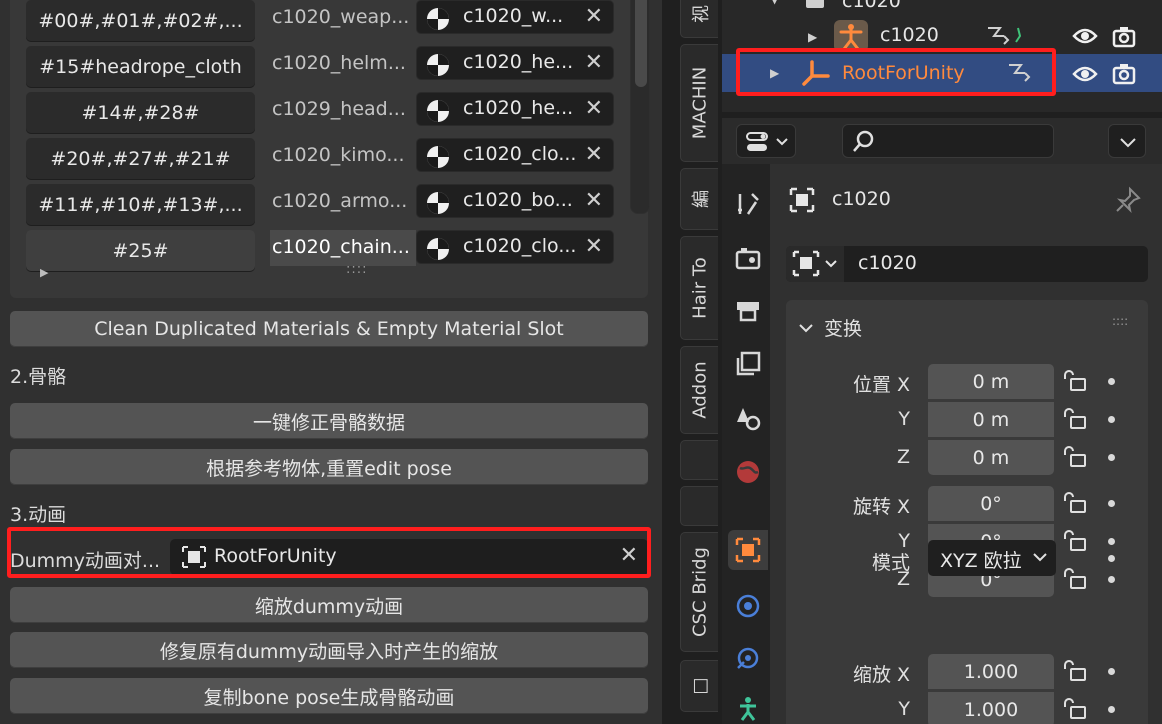 This screenshot has height=724, width=1162. Describe the element at coordinates (748, 258) in the screenshot. I see `render-settings-icon` at that location.